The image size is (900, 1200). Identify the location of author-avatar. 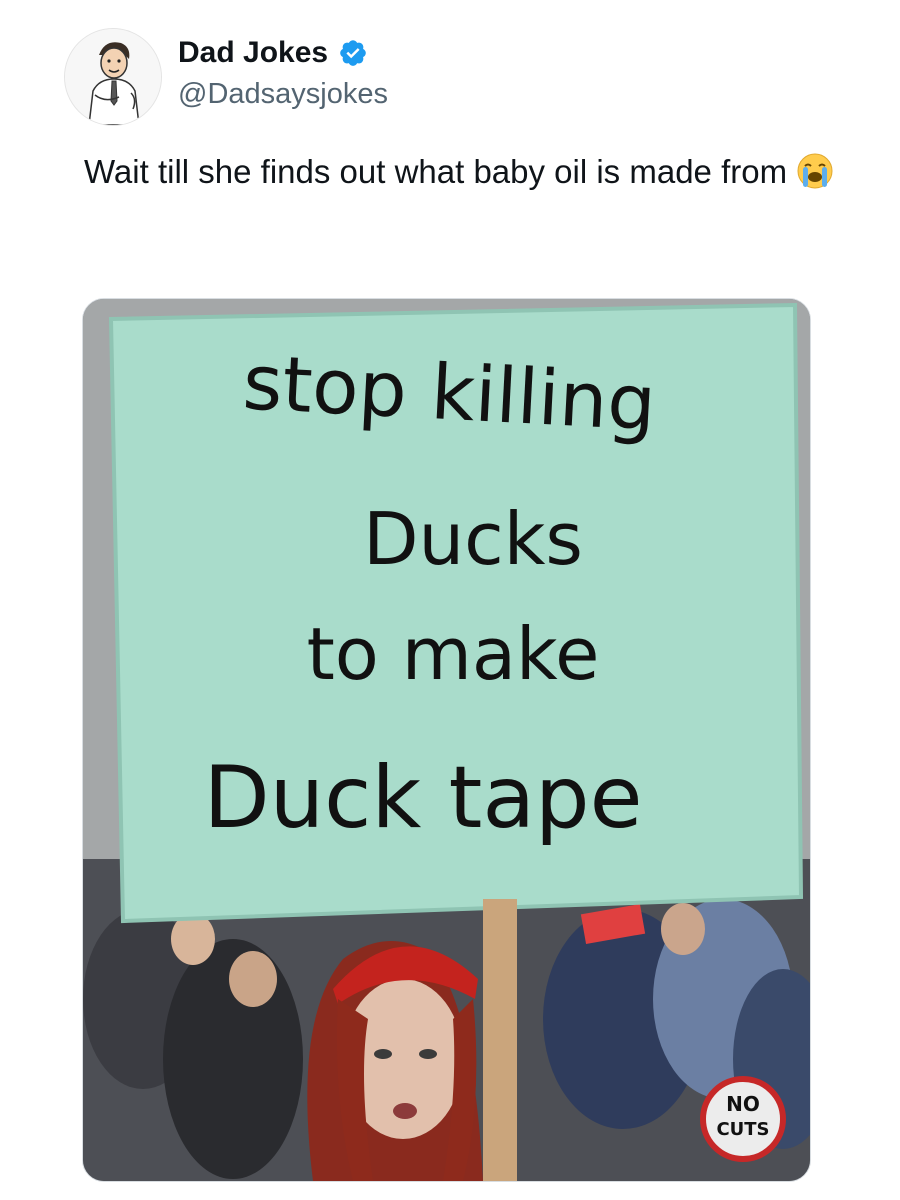
(113, 77).